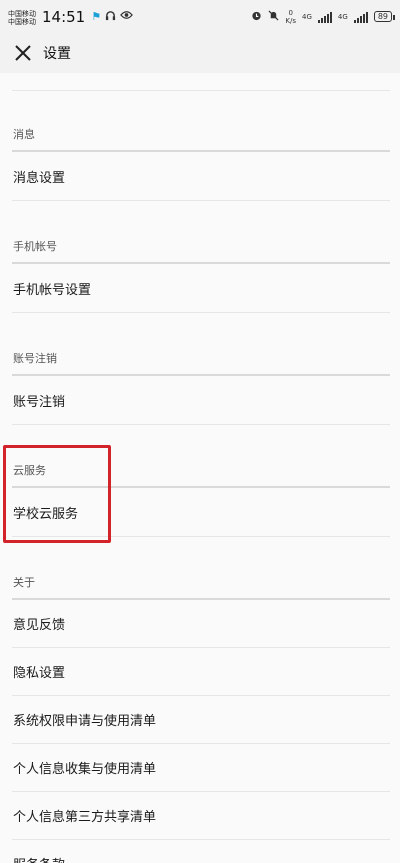  I want to click on status-time: 14:51, so click(64, 16).